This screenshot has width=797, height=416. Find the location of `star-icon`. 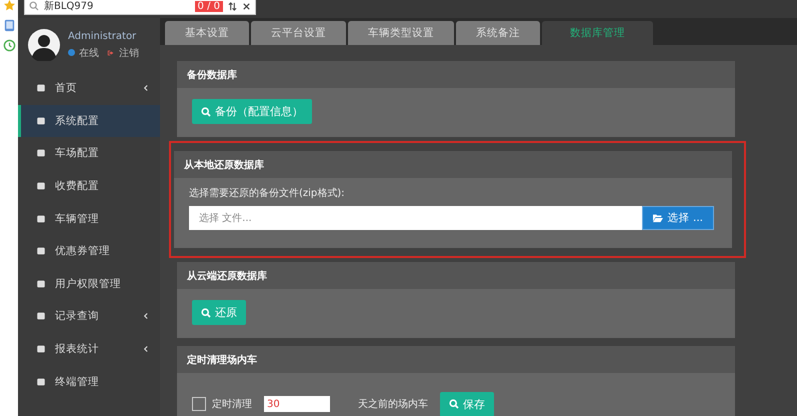

star-icon is located at coordinates (9, 6).